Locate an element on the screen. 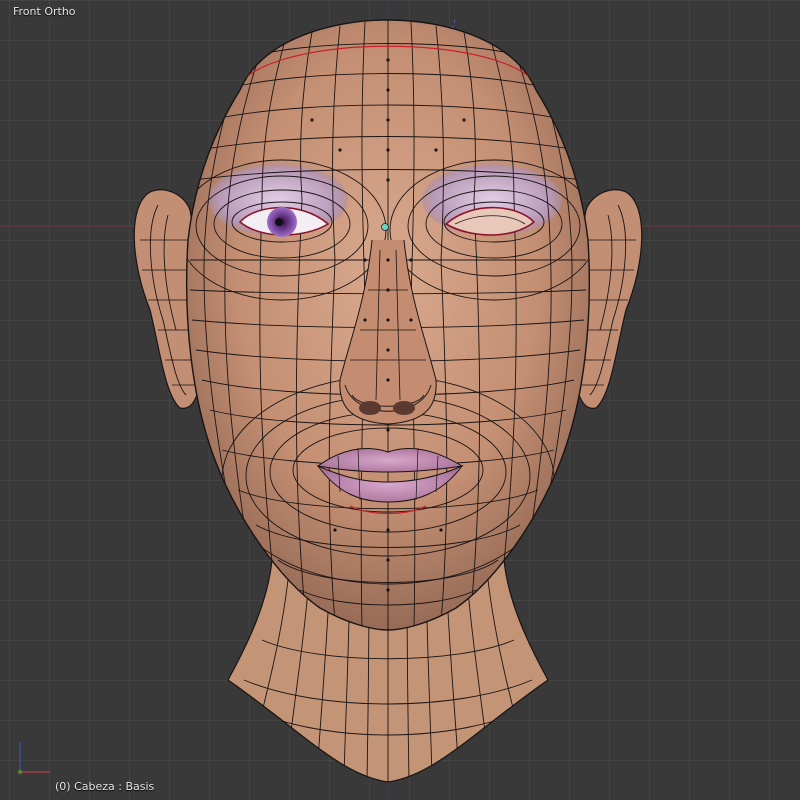 The height and width of the screenshot is (800, 800). object-origin-dot is located at coordinates (385, 227).